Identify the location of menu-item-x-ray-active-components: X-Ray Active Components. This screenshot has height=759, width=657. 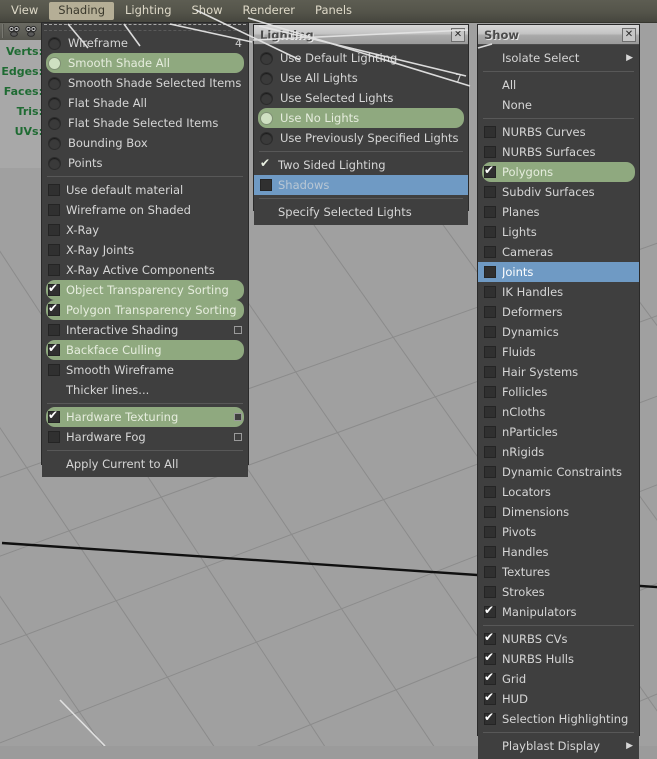
(145, 270).